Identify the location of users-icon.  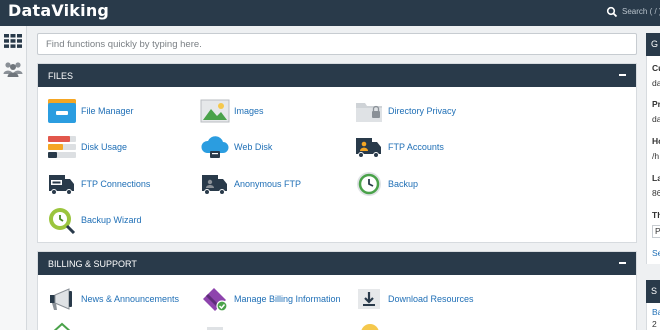
(13, 69).